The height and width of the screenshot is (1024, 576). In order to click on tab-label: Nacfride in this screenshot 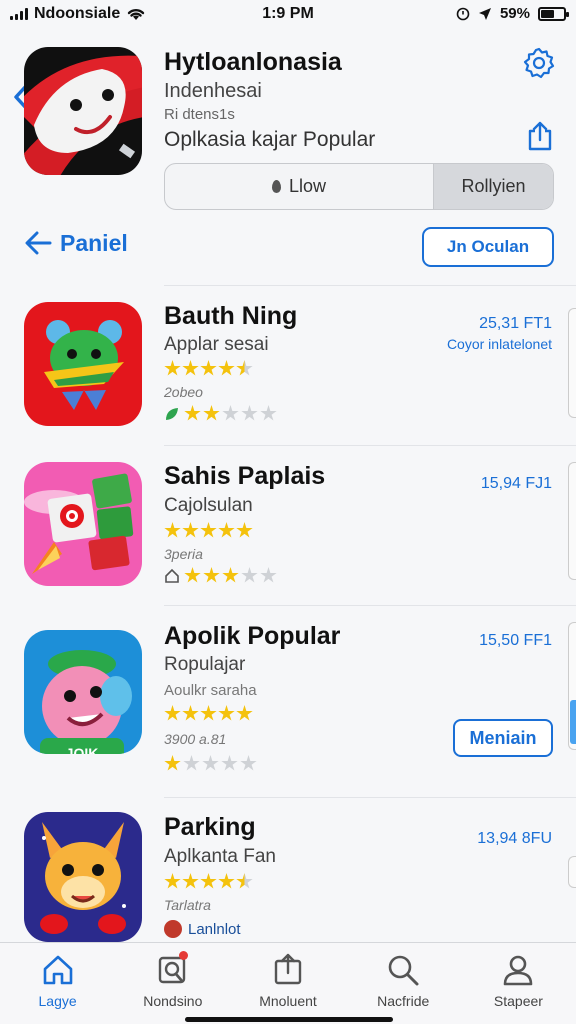, I will do `click(403, 1001)`.